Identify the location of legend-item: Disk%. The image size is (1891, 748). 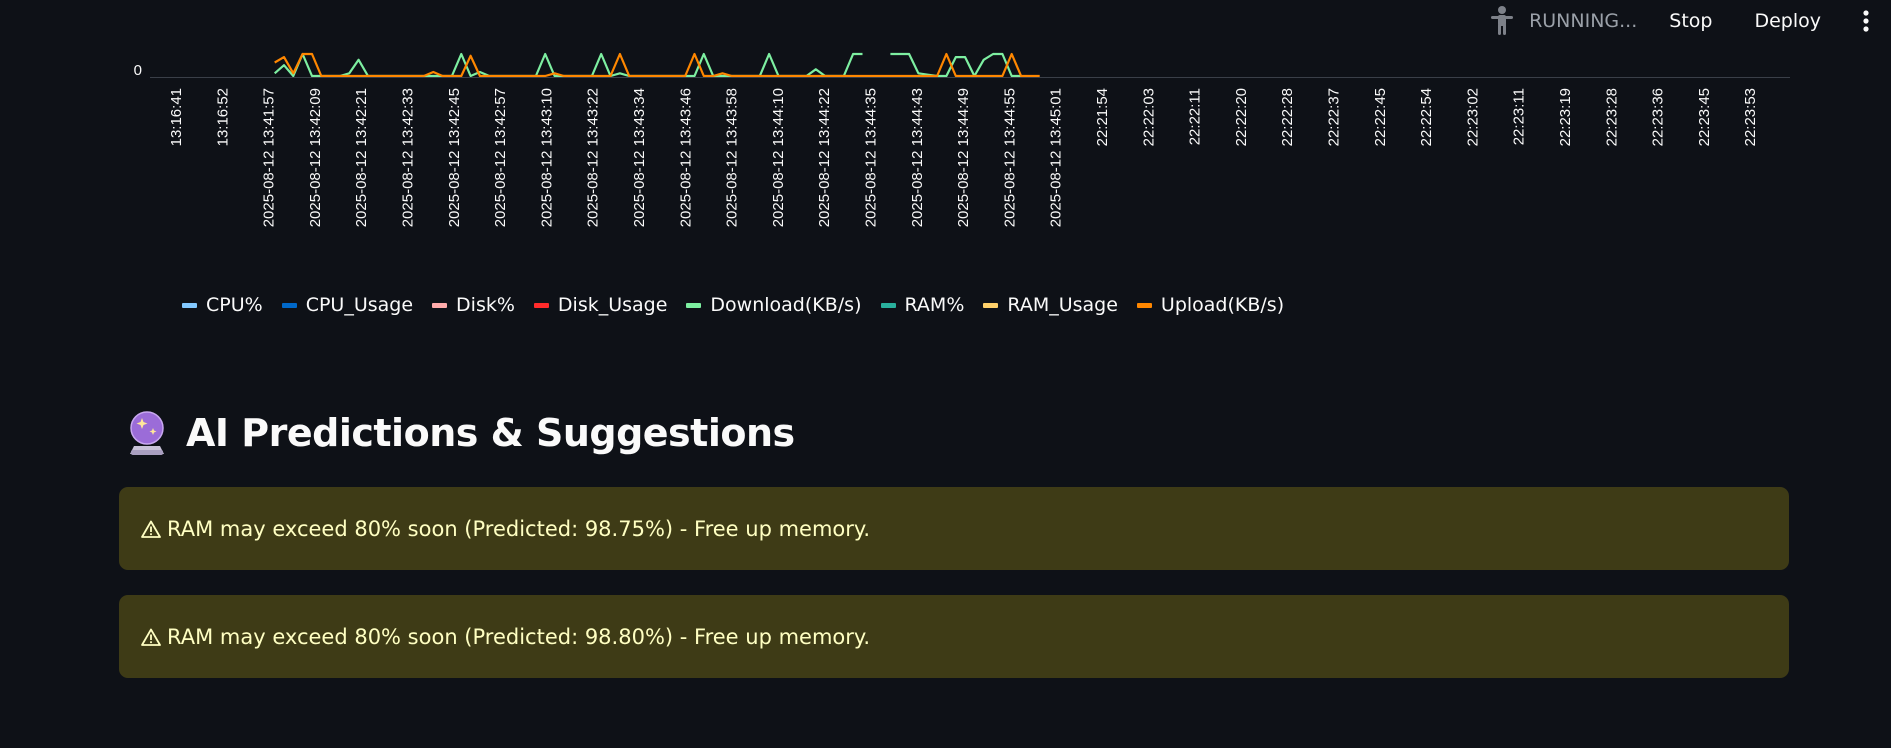
(473, 305).